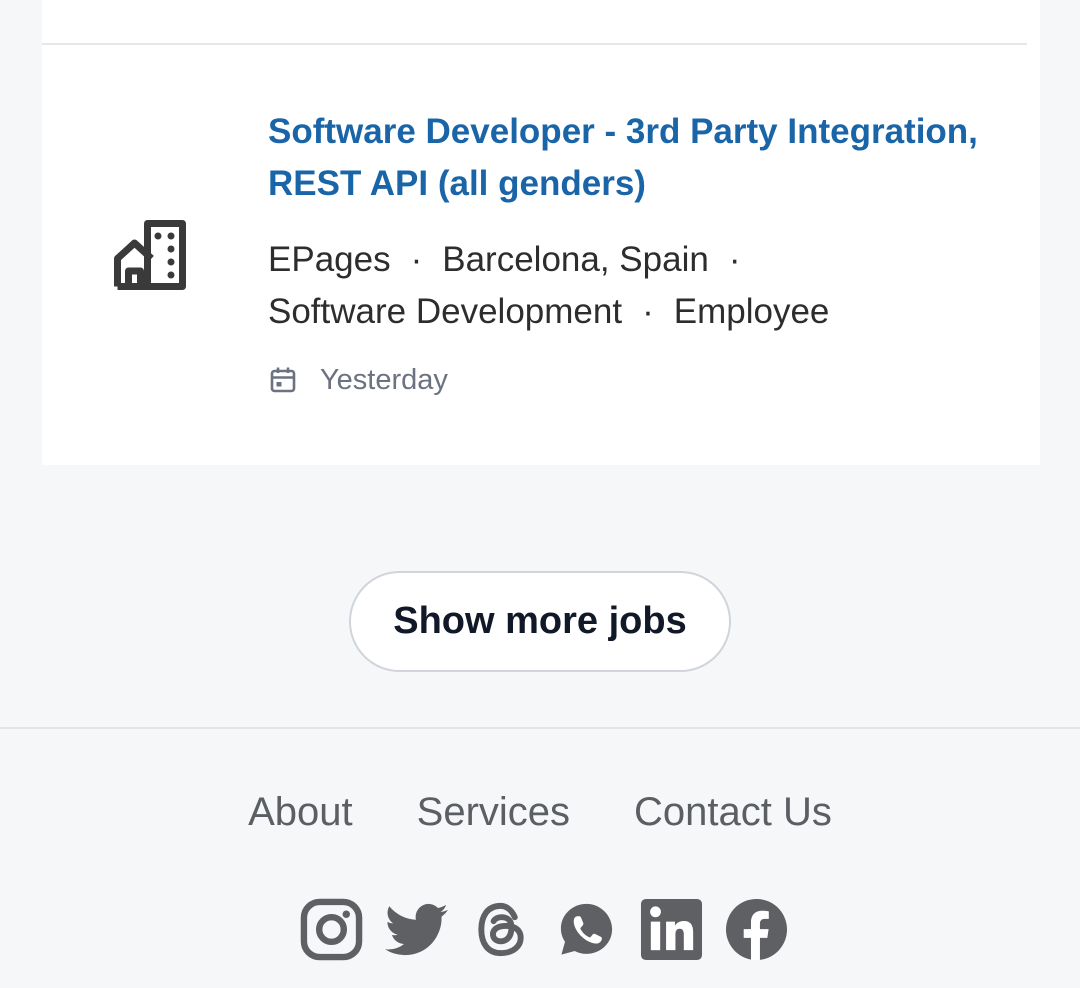 The image size is (1080, 988). Describe the element at coordinates (575, 259) in the screenshot. I see `job-location: Barcelona, Spain` at that location.